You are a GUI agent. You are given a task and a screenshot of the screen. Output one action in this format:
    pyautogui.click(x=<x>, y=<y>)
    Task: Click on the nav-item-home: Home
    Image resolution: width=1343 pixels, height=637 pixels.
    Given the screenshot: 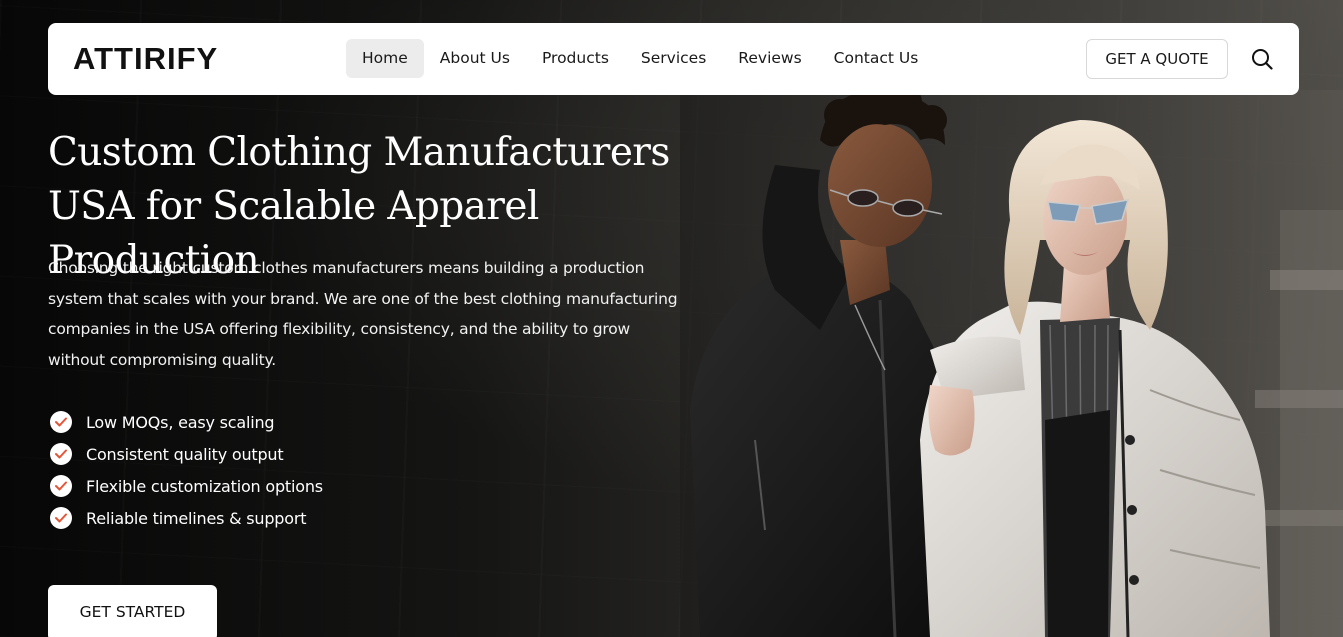 What is the action you would take?
    pyautogui.click(x=385, y=58)
    